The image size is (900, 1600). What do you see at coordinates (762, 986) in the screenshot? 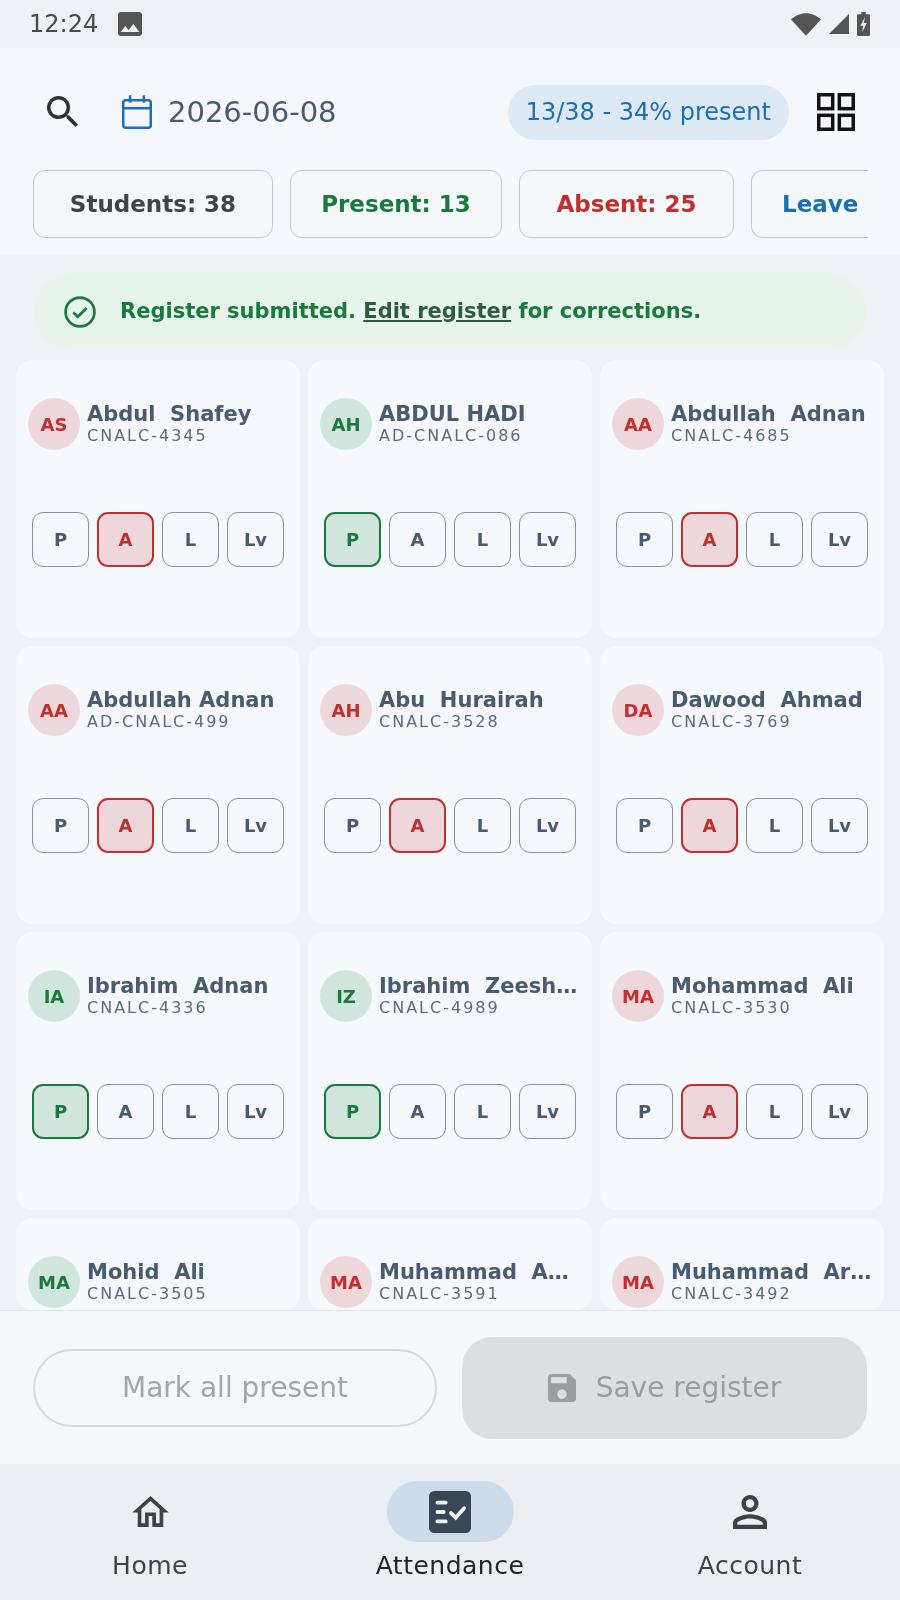
I see `student-name: Mohammad Ali` at bounding box center [762, 986].